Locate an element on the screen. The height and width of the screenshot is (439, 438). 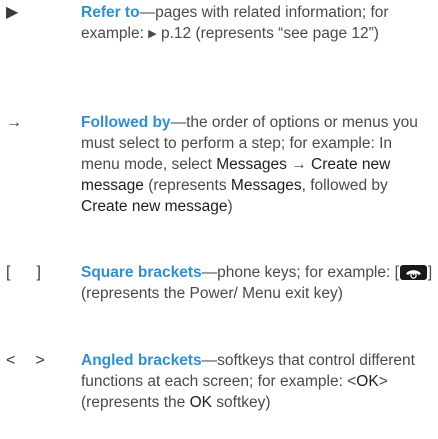
play-triangle-icon: ▶ is located at coordinates (152, 34).